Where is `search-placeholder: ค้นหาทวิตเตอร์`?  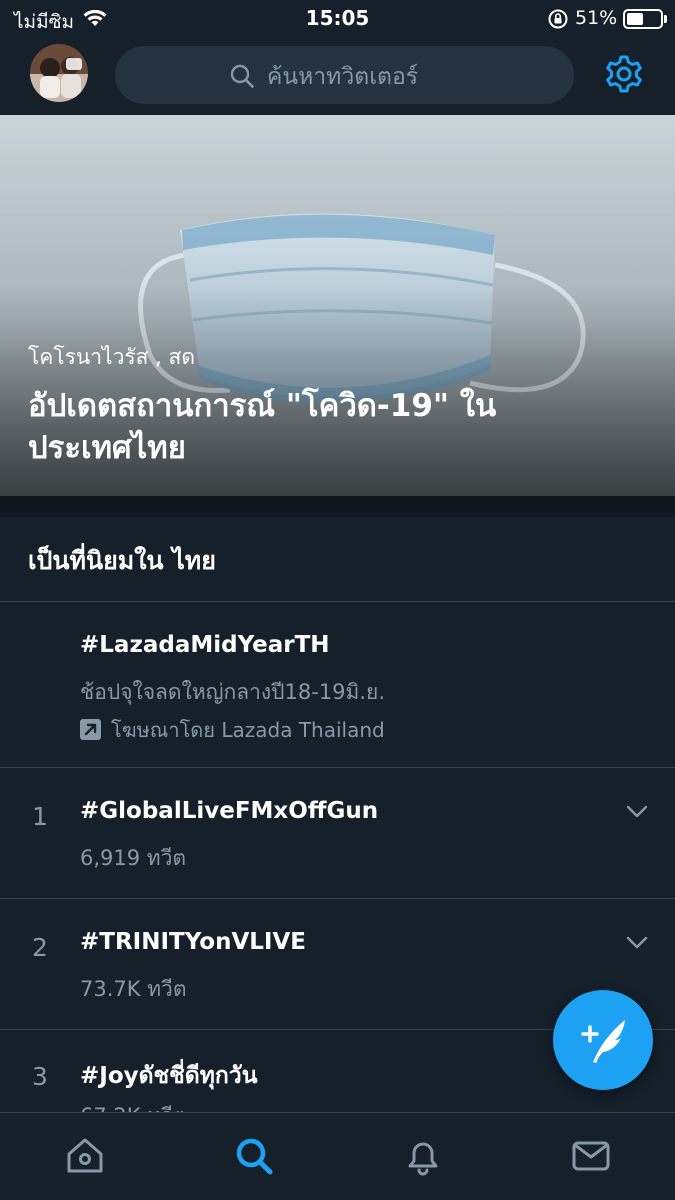
search-placeholder: ค้นหาทวิตเตอร์ is located at coordinates (343, 77).